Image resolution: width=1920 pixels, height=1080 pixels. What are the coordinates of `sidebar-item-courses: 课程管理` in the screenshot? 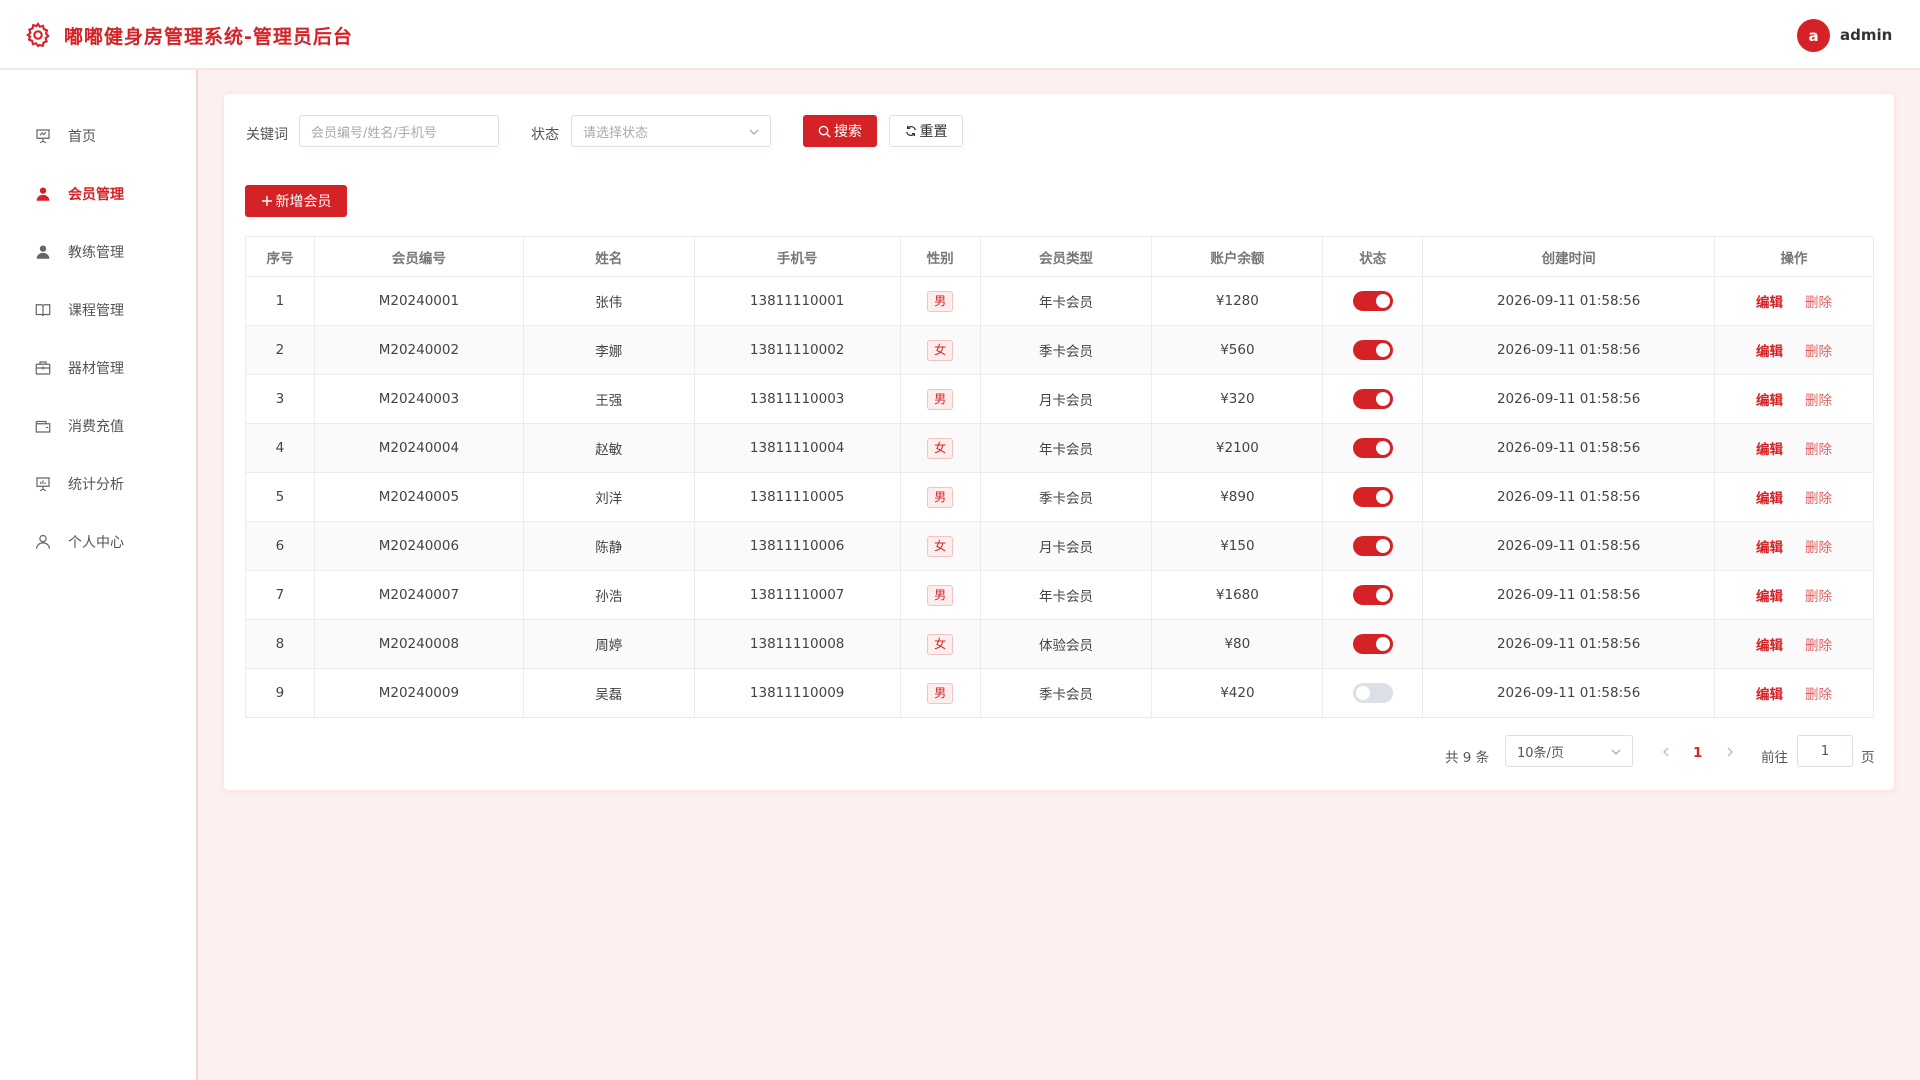 It's located at (98, 310).